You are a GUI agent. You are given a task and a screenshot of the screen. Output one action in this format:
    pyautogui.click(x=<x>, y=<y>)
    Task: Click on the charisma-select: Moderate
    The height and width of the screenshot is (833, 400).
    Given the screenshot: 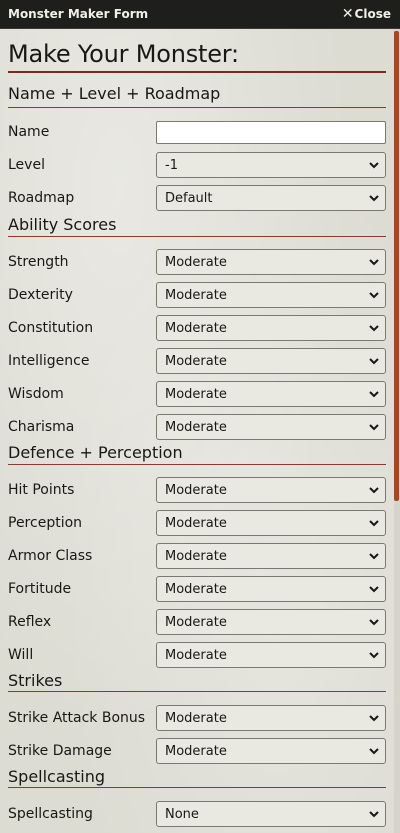 What is the action you would take?
    pyautogui.click(x=271, y=427)
    